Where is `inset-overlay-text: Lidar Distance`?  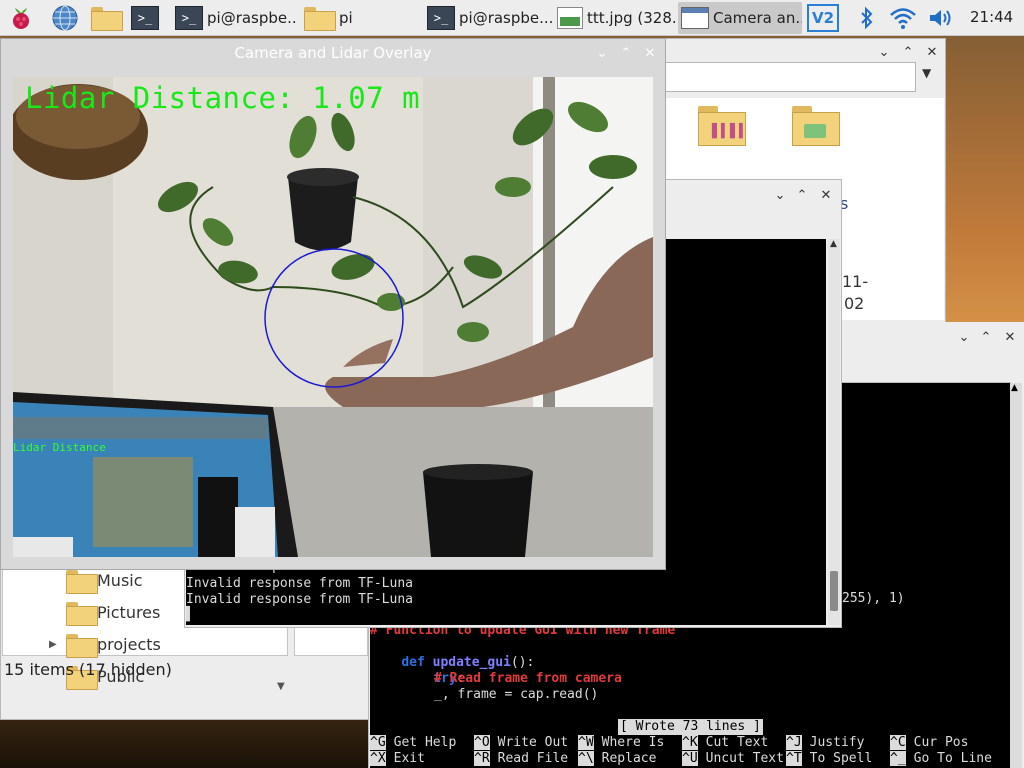
inset-overlay-text: Lidar Distance is located at coordinates (59, 447).